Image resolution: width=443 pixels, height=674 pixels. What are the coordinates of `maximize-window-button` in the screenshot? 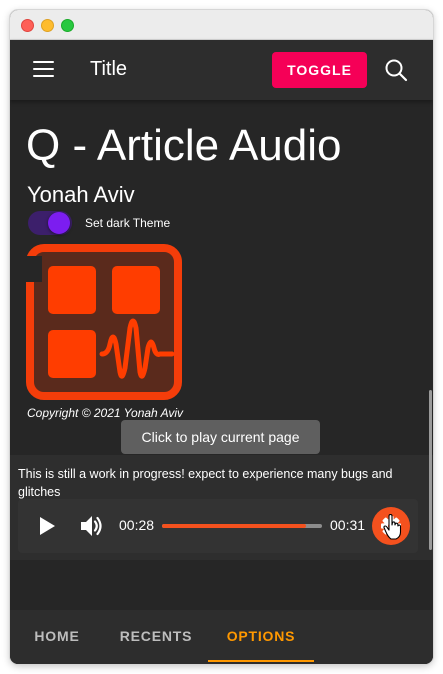 It's located at (67, 25).